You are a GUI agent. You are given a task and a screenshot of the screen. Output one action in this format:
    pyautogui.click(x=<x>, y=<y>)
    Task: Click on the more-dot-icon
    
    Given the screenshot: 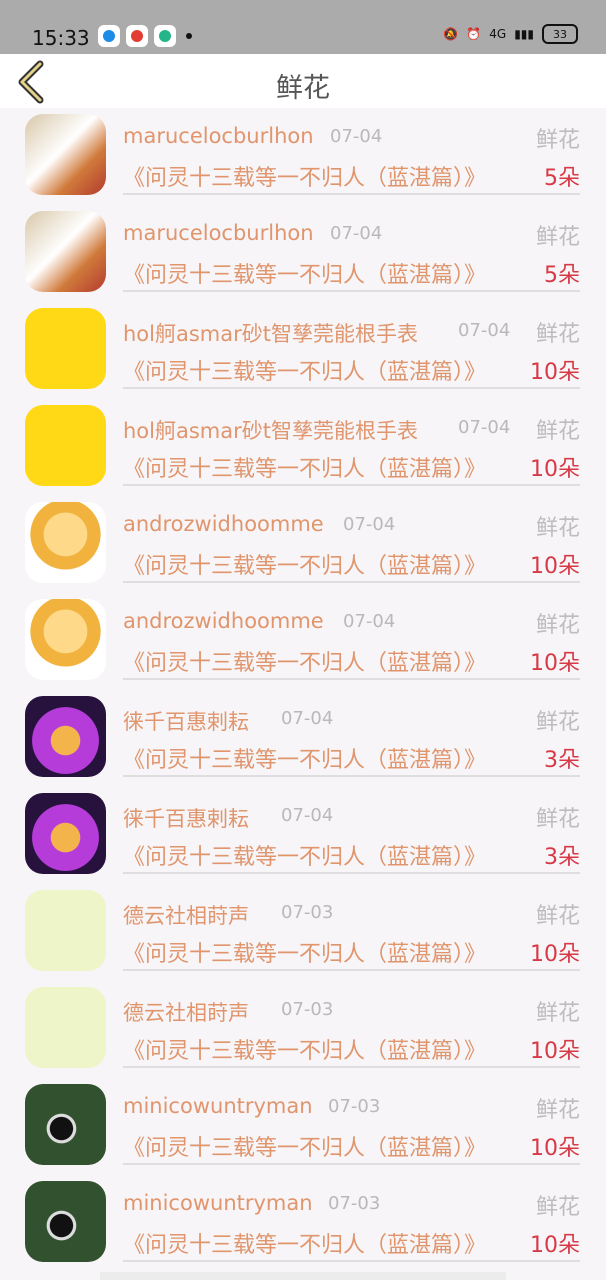 What is the action you would take?
    pyautogui.click(x=189, y=36)
    